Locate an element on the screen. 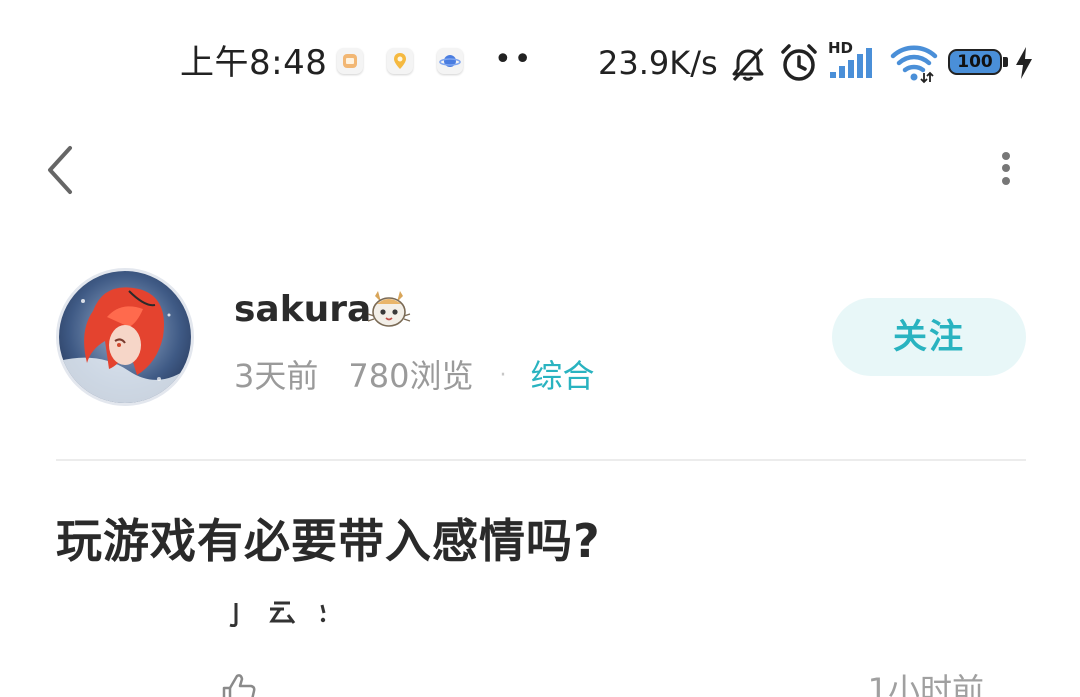 The height and width of the screenshot is (697, 1080). more-options-button is located at coordinates (1006, 168).